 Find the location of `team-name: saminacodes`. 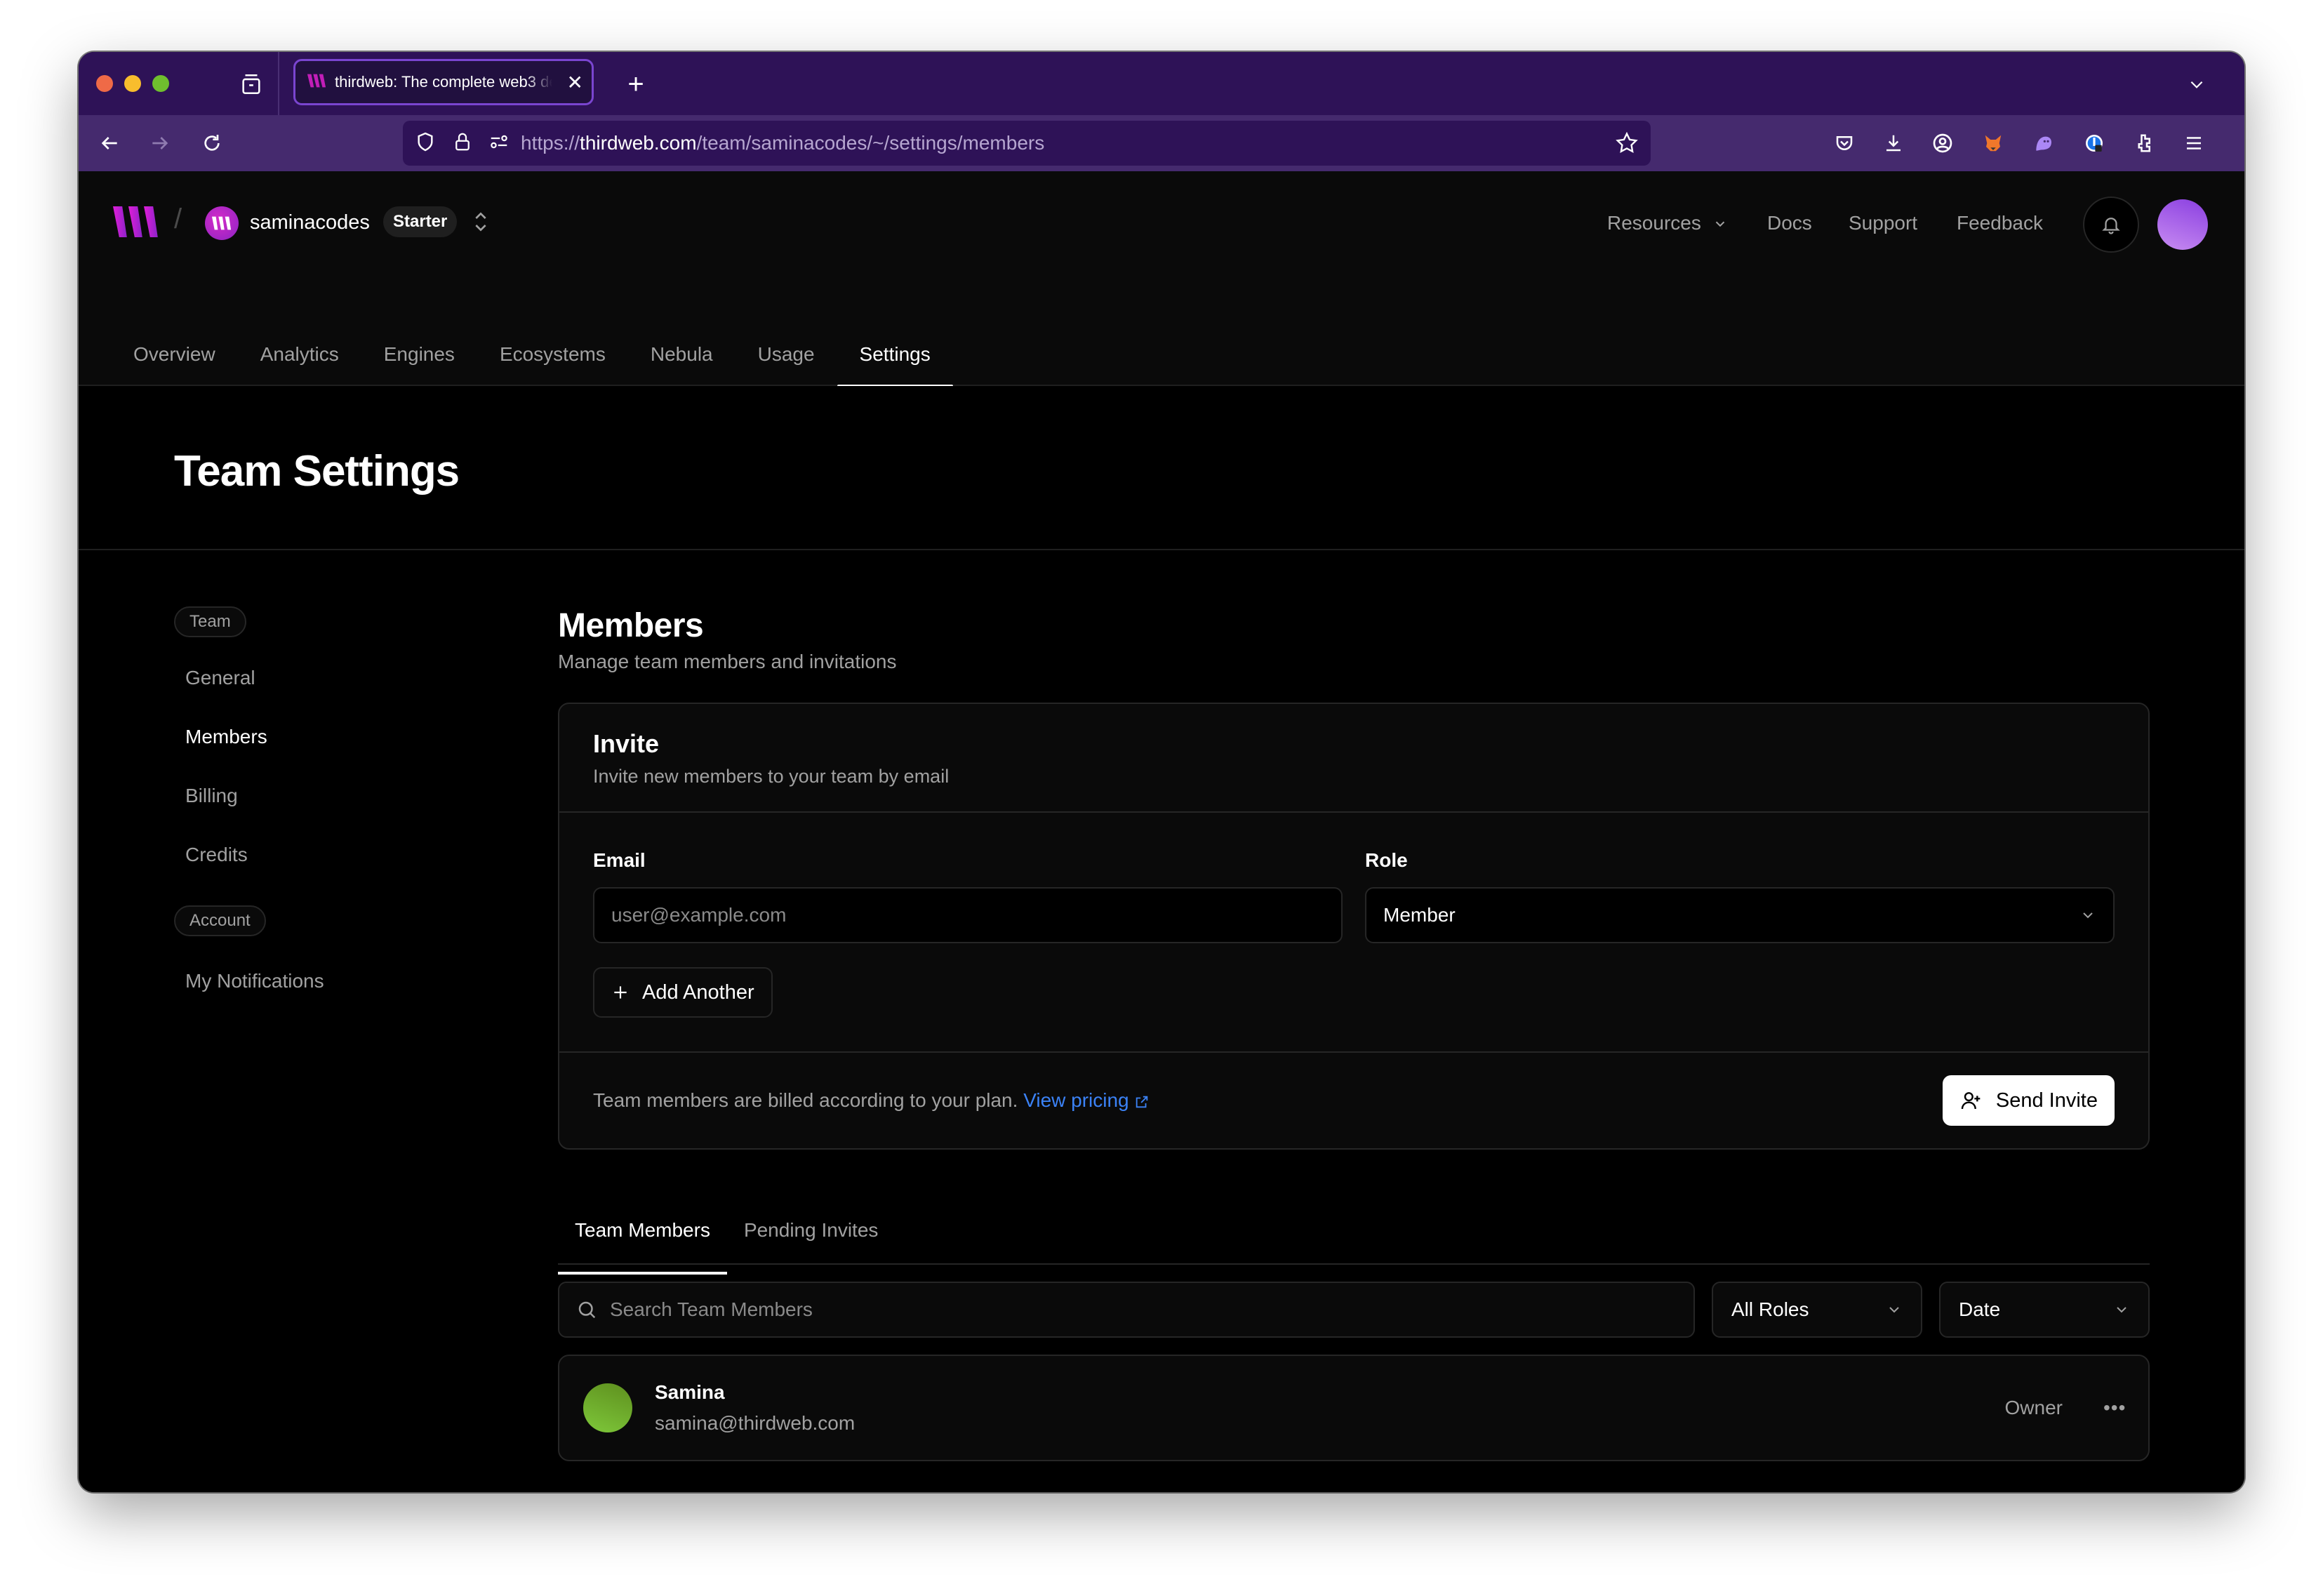

team-name: saminacodes is located at coordinates (310, 222).